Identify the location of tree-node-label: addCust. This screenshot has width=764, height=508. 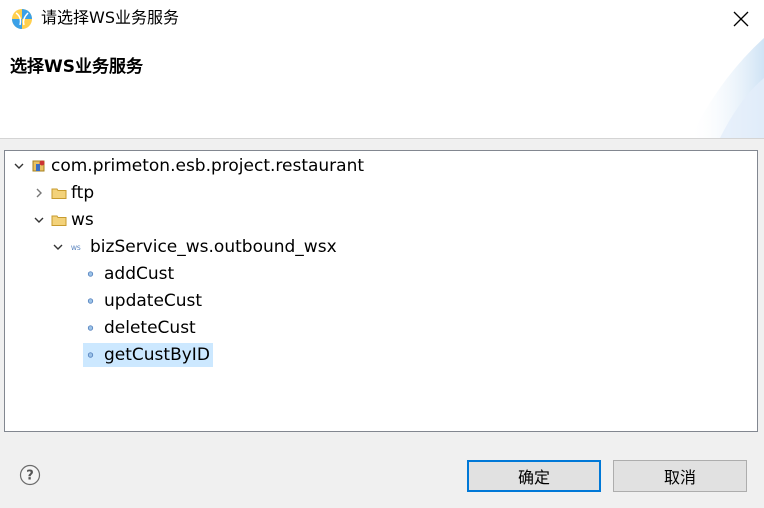
(139, 274).